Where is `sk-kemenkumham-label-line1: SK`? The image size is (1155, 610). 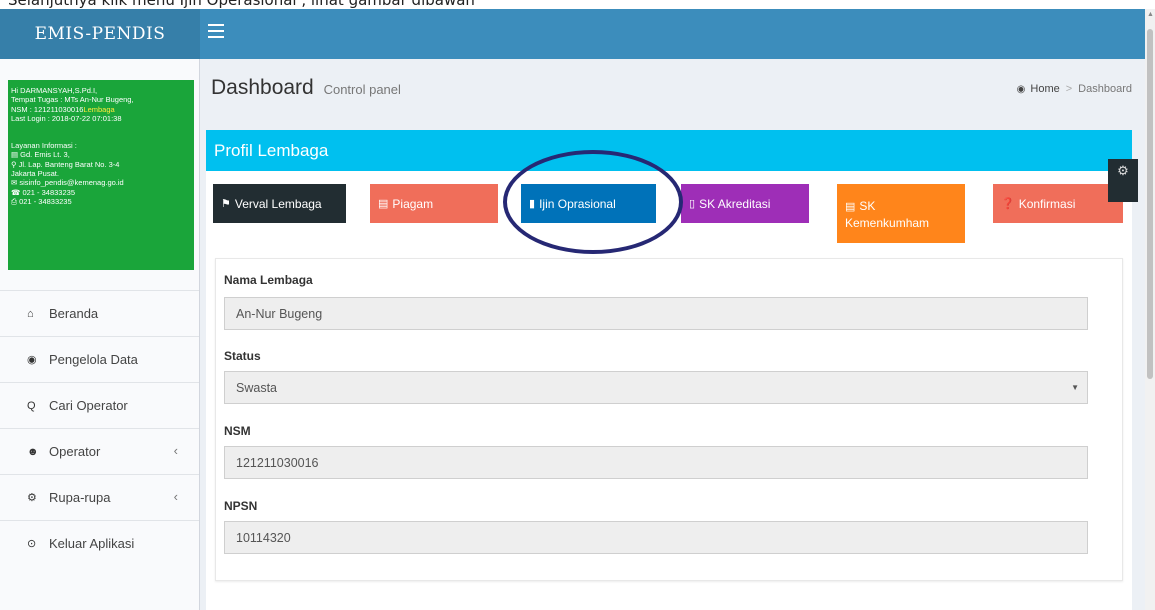
sk-kemenkumham-label-line1: SK is located at coordinates (867, 206).